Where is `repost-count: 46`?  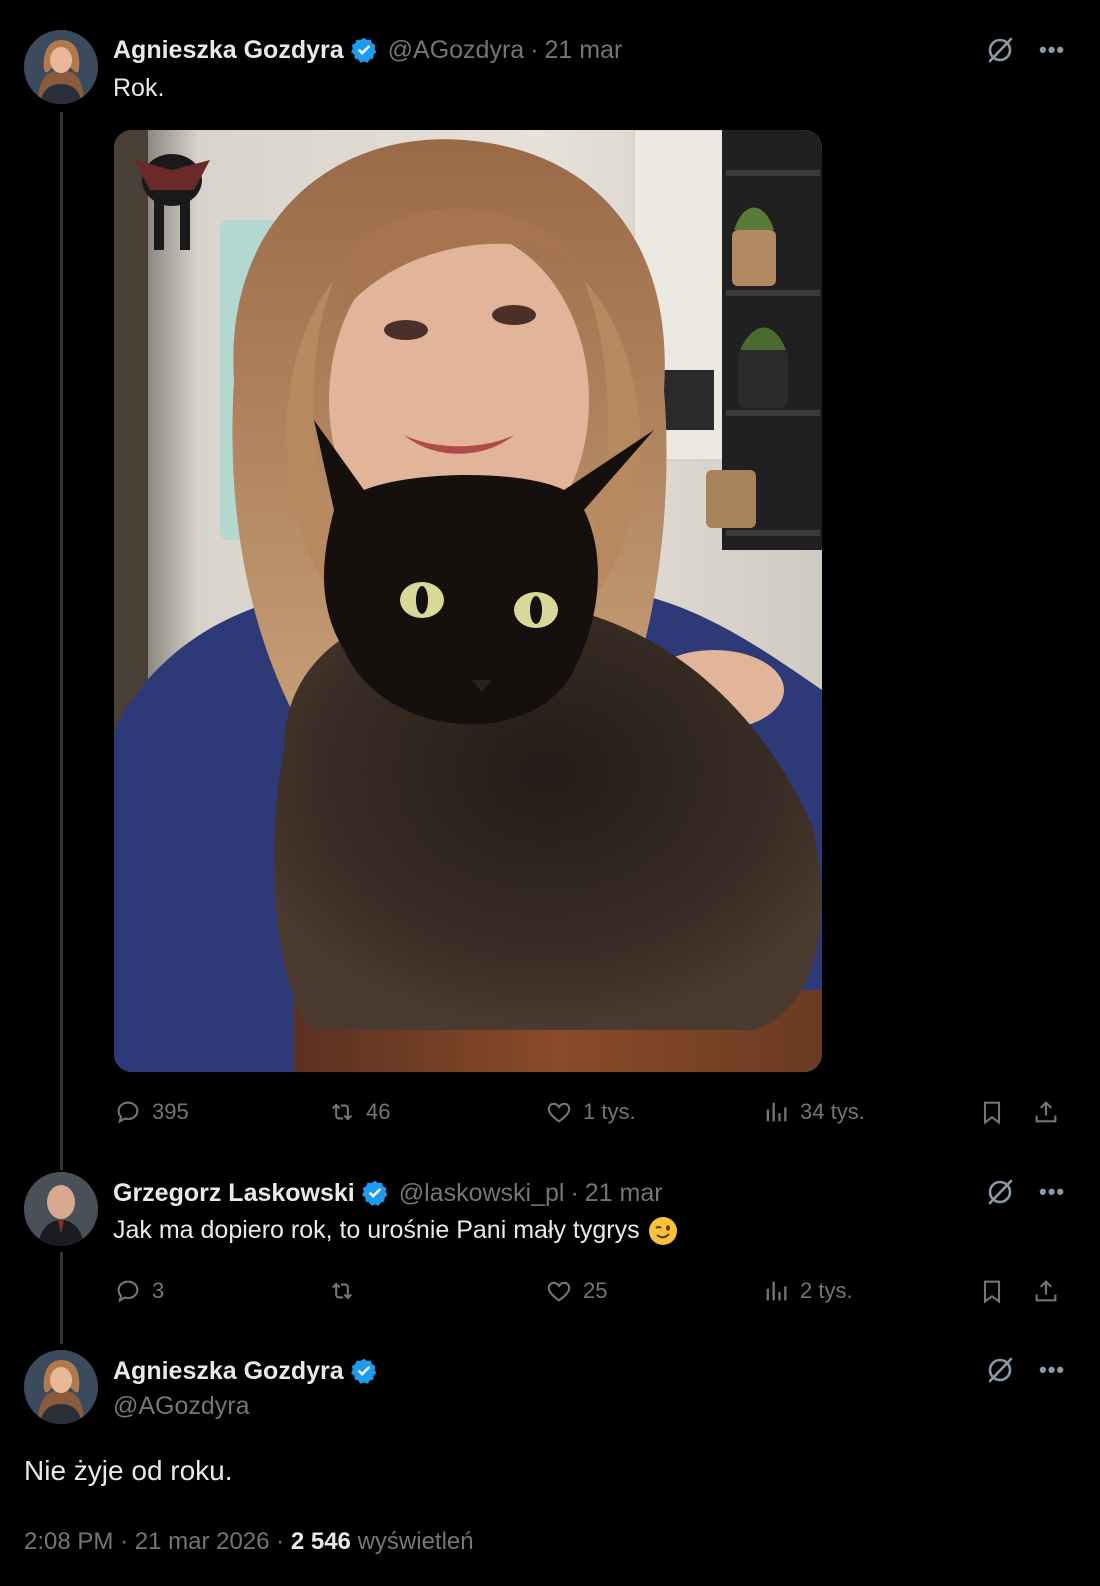 repost-count: 46 is located at coordinates (378, 1111).